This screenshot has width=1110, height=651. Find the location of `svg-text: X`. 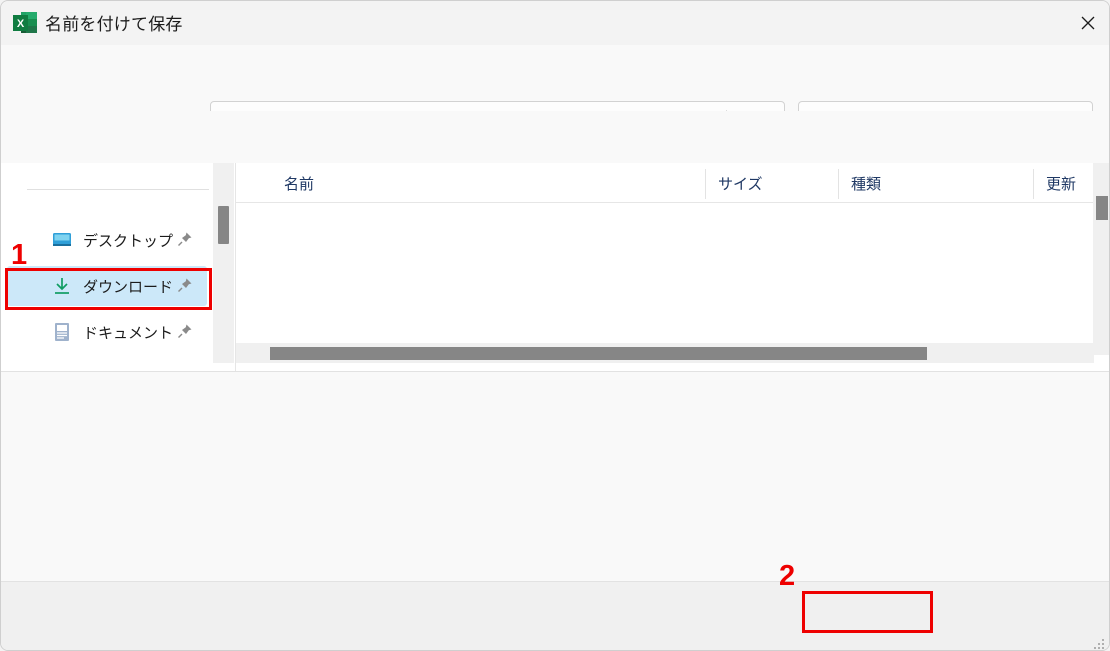

svg-text: X is located at coordinates (21, 24).